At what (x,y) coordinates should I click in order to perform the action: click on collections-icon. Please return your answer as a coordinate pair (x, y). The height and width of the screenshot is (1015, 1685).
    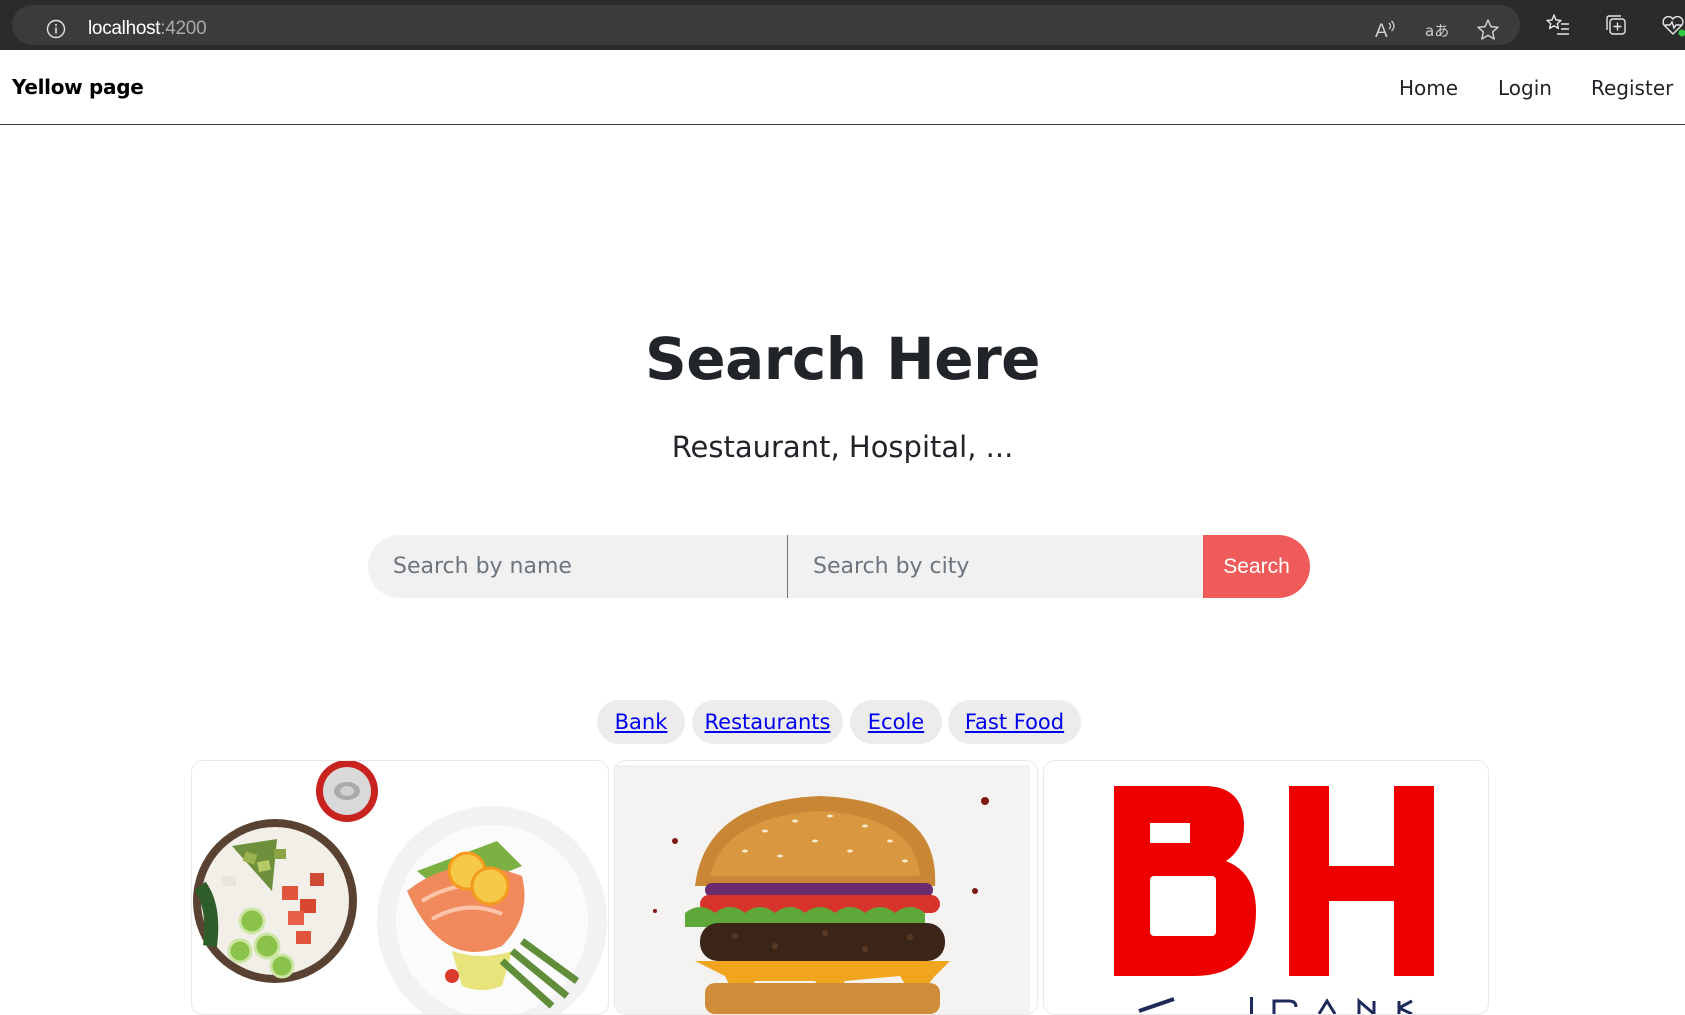
    Looking at the image, I should click on (1616, 25).